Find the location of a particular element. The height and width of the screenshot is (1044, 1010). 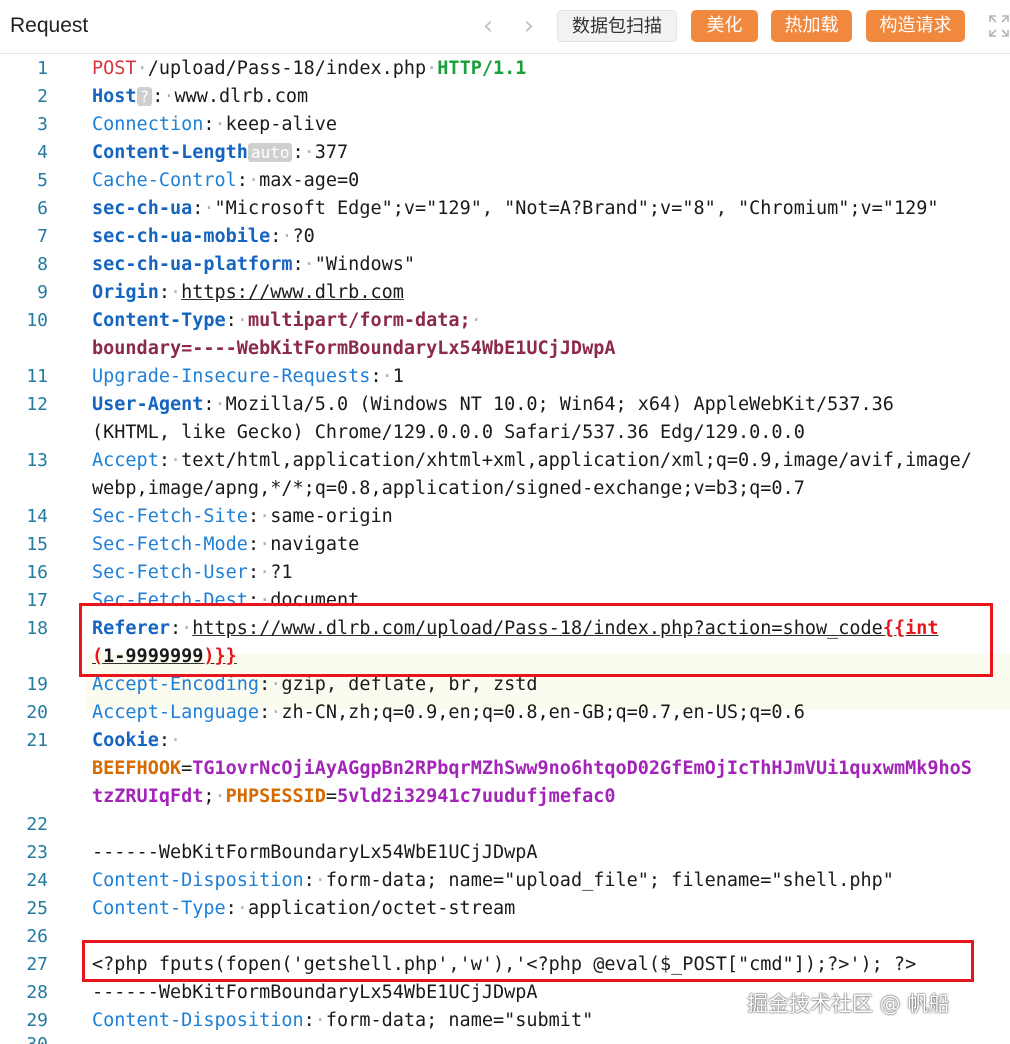

line-number: 17 is located at coordinates (37, 600).